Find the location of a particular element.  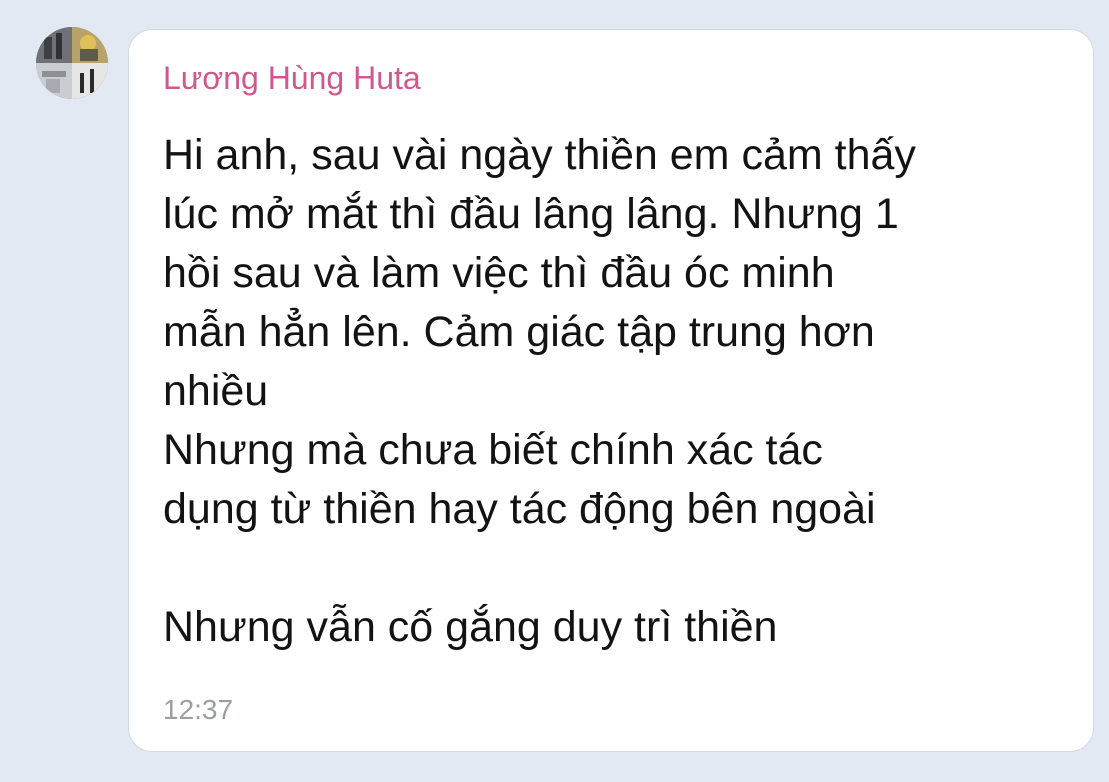

message-timestamp: 12:37 is located at coordinates (198, 709).